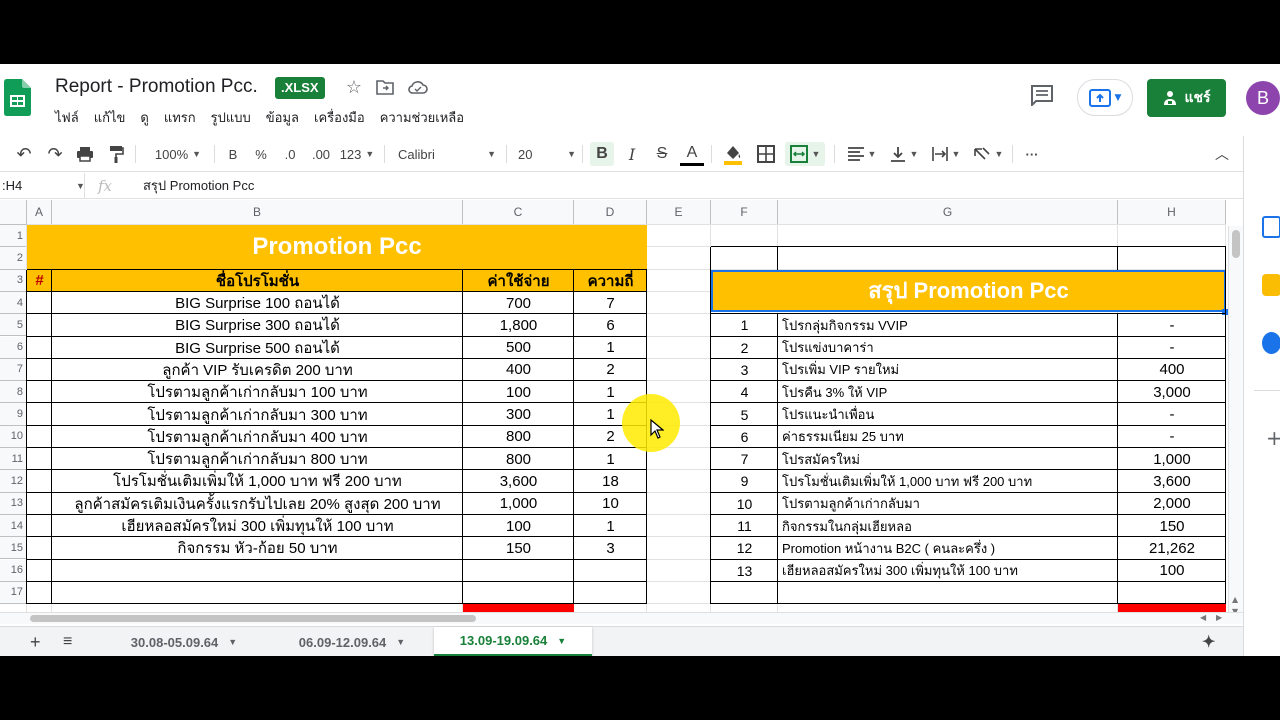  I want to click on promotion-name-cell: โปรตามลูกค้าเก่ากลับมา 300 บาท, so click(257, 414).